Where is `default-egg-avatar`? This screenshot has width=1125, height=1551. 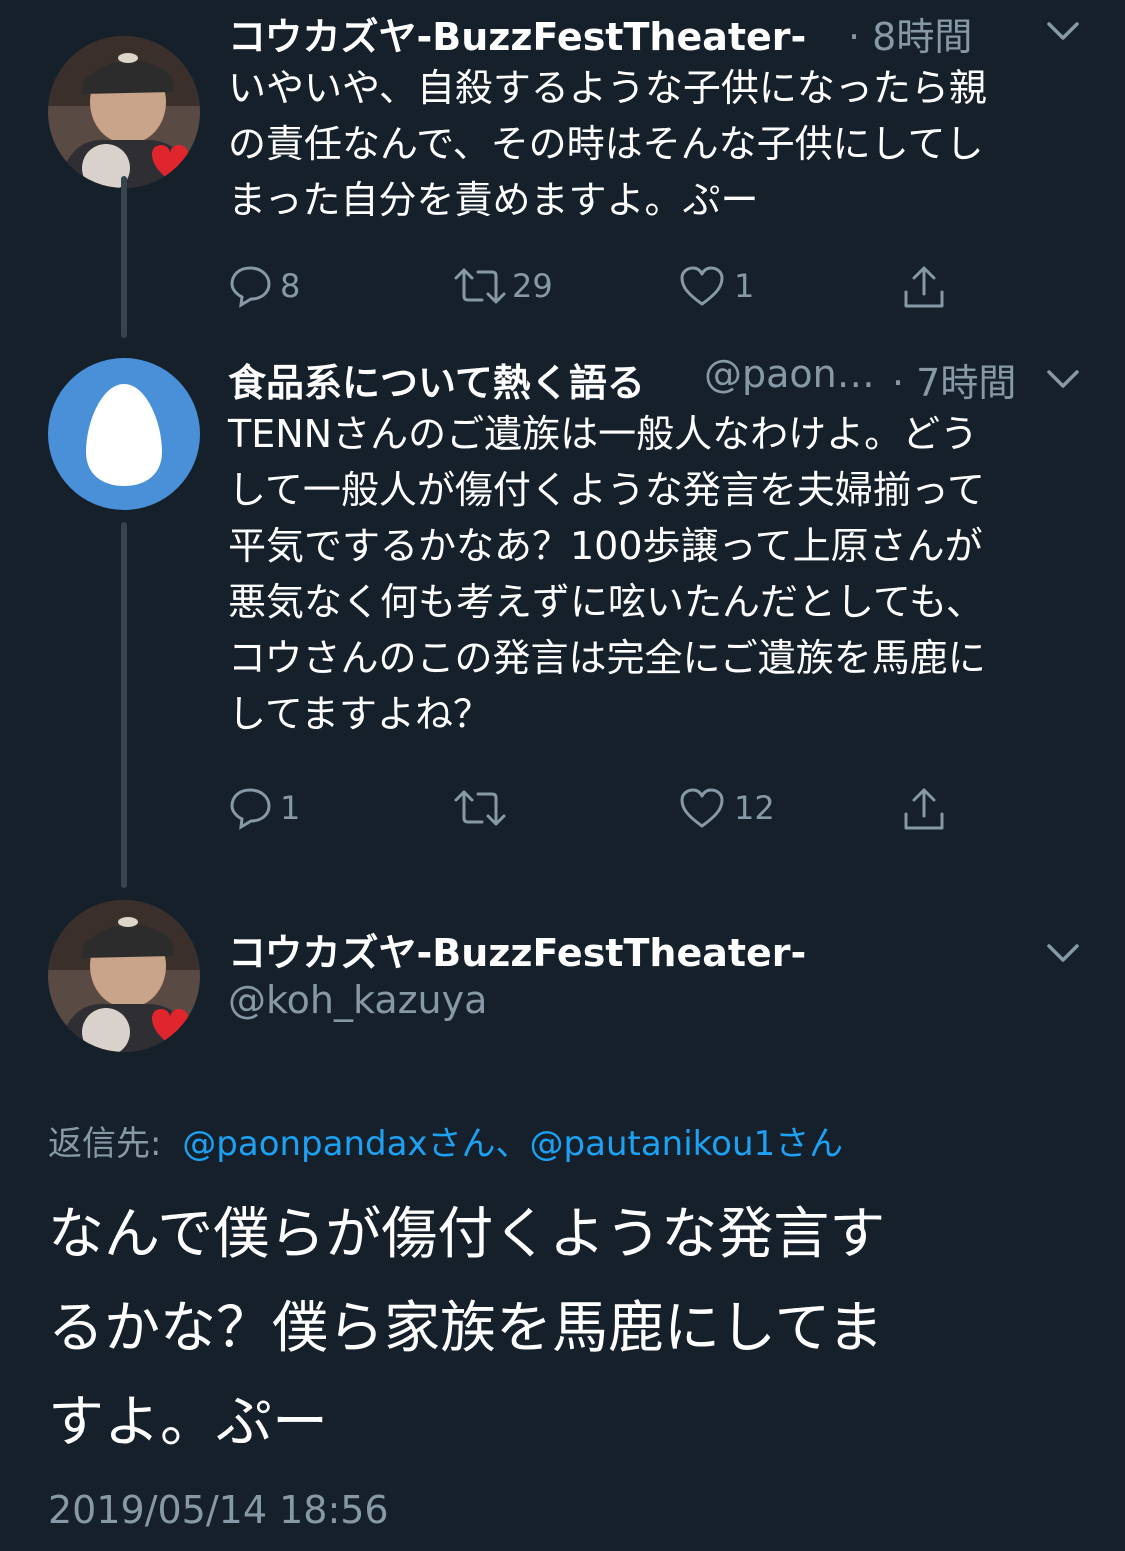 default-egg-avatar is located at coordinates (124, 434).